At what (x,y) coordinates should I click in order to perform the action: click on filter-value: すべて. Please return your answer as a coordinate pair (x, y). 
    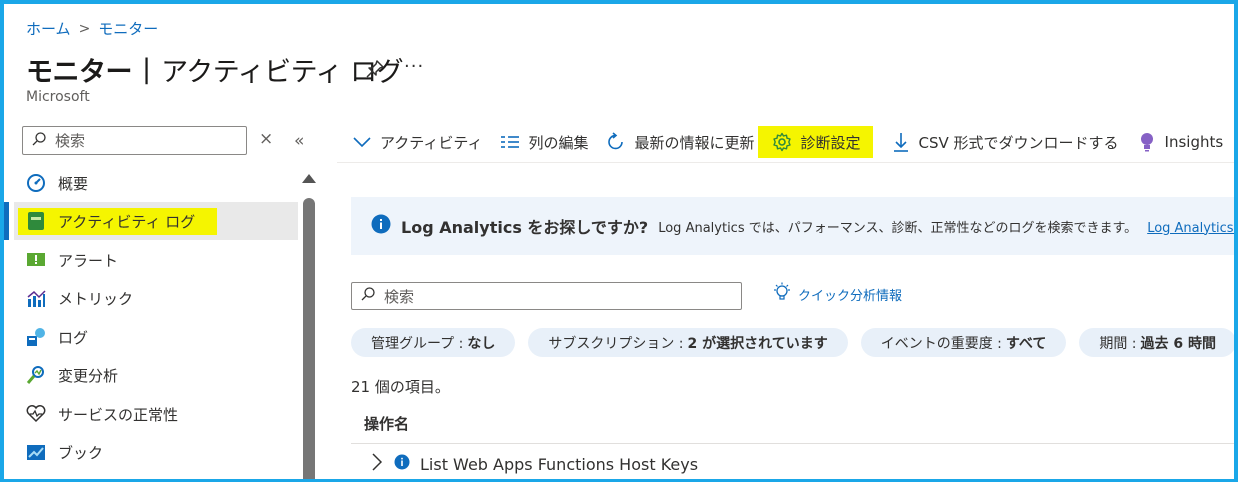
    Looking at the image, I should click on (1026, 343).